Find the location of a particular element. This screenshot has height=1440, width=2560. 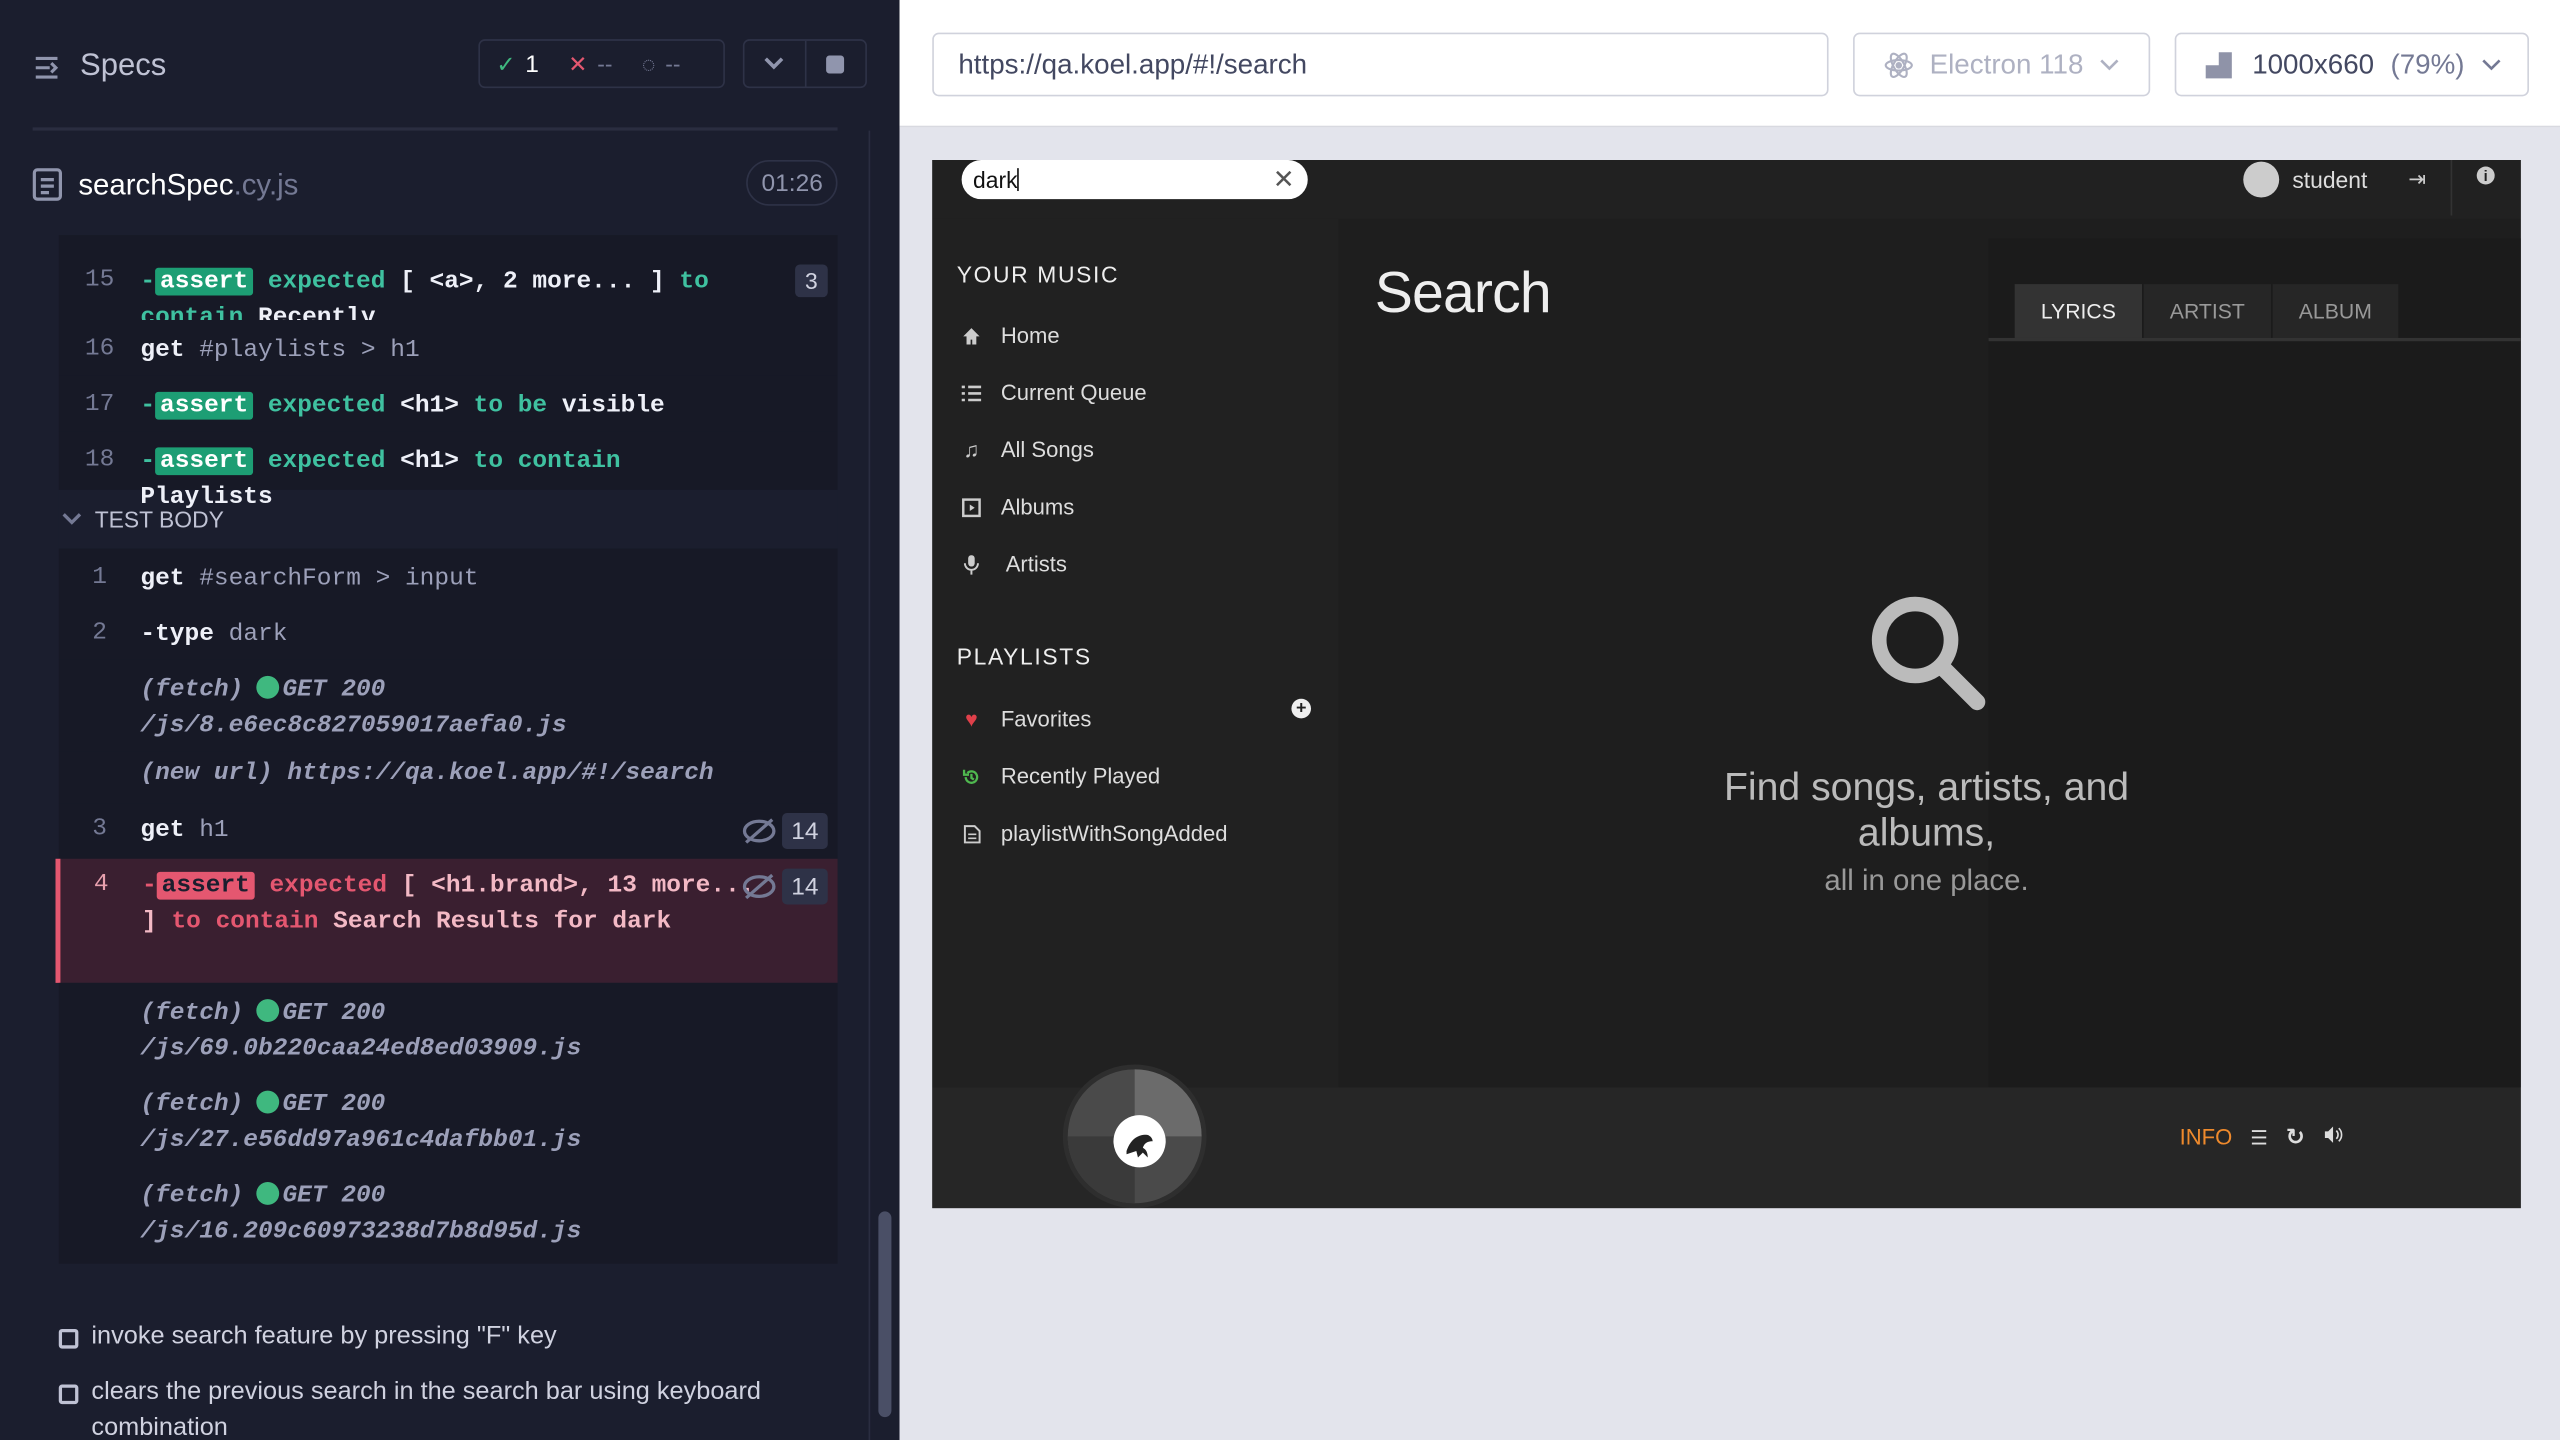

stop-button is located at coordinates (834, 63).